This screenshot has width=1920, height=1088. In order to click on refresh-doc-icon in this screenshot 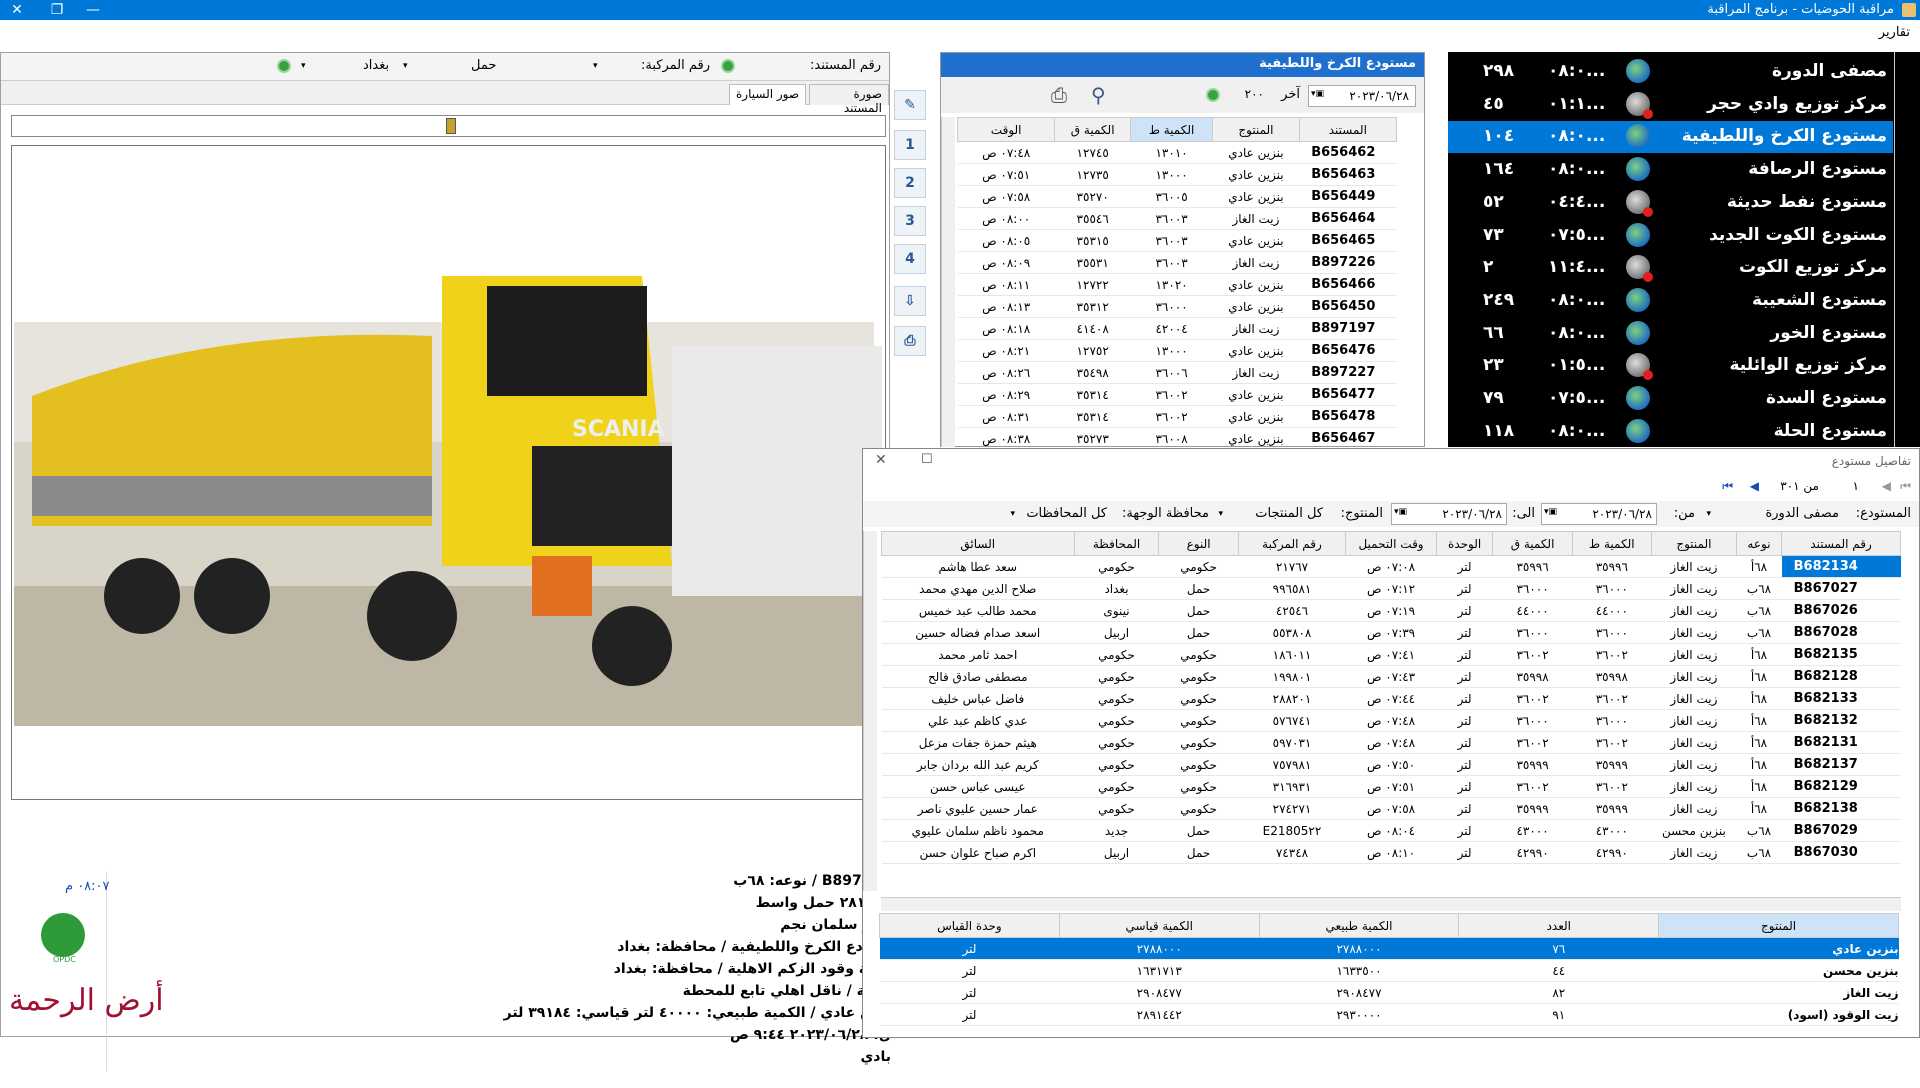, I will do `click(728, 66)`.